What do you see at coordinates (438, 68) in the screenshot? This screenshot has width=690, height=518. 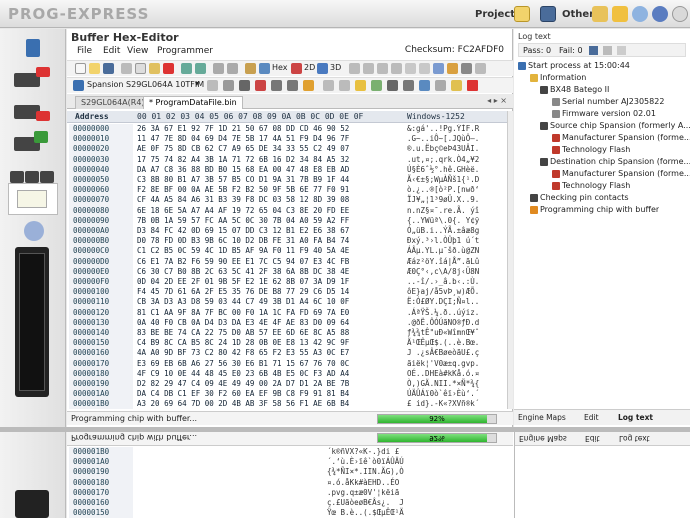 I see `compare-icon` at bounding box center [438, 68].